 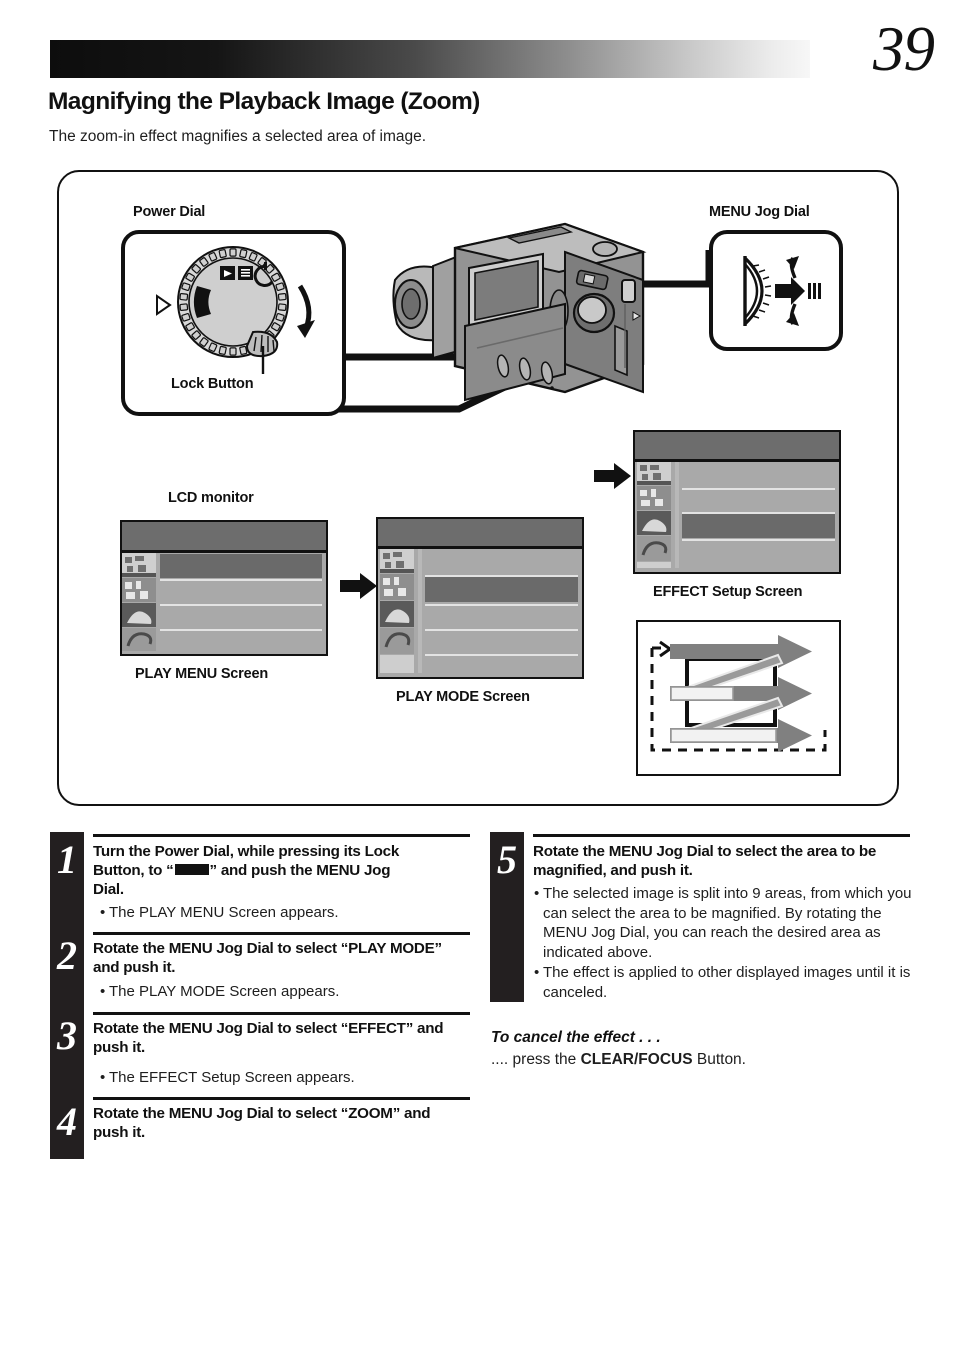 I want to click on camcorder-illustration, so click(x=519, y=312).